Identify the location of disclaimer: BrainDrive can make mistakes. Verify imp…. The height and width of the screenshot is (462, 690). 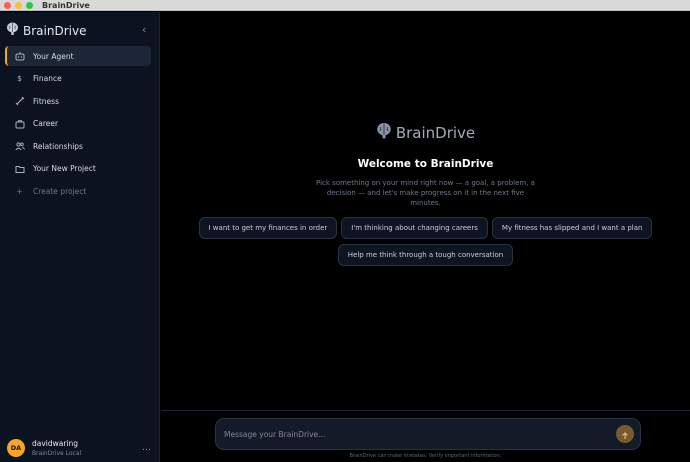
(425, 456).